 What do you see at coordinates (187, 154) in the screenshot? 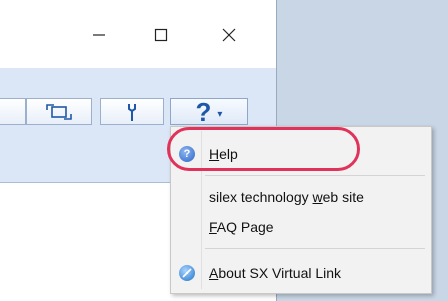
I see `help-circle-icon: ?` at bounding box center [187, 154].